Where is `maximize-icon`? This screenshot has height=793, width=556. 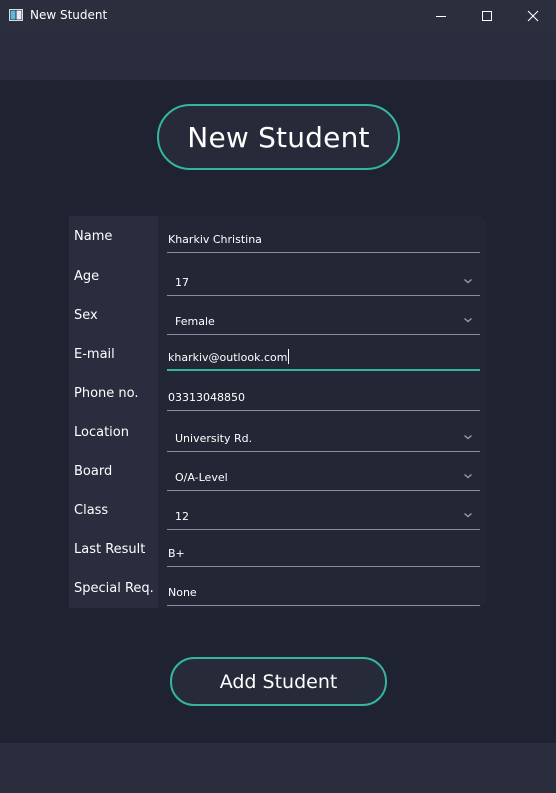
maximize-icon is located at coordinates (487, 15).